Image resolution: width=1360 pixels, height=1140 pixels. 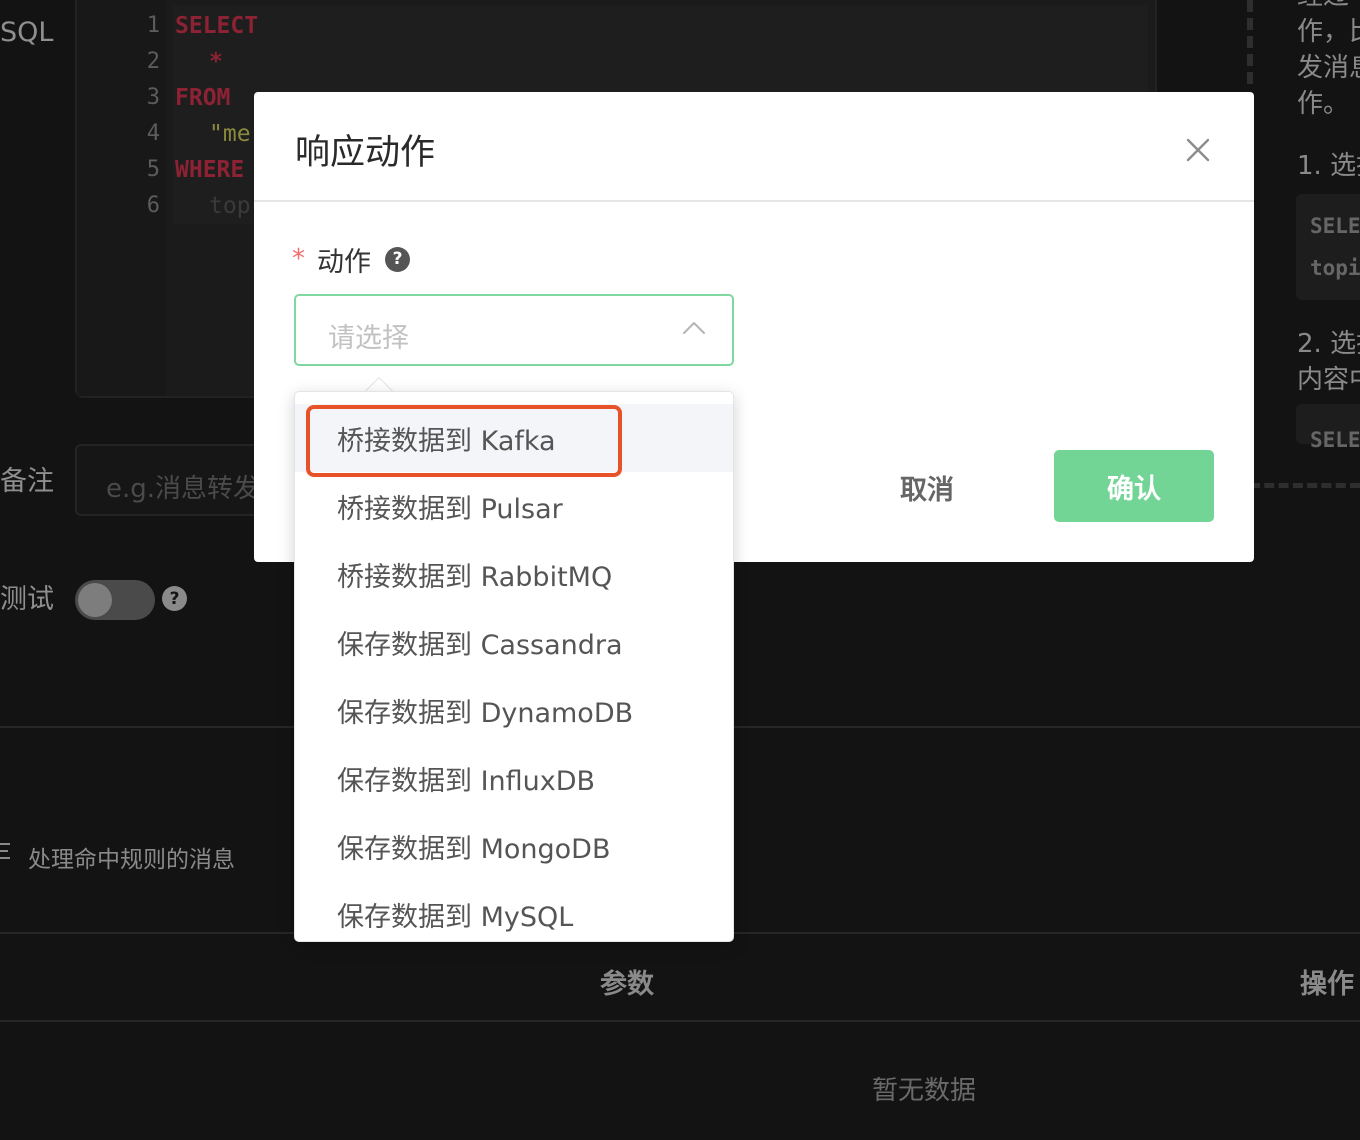 I want to click on line-number: 2, so click(x=153, y=61).